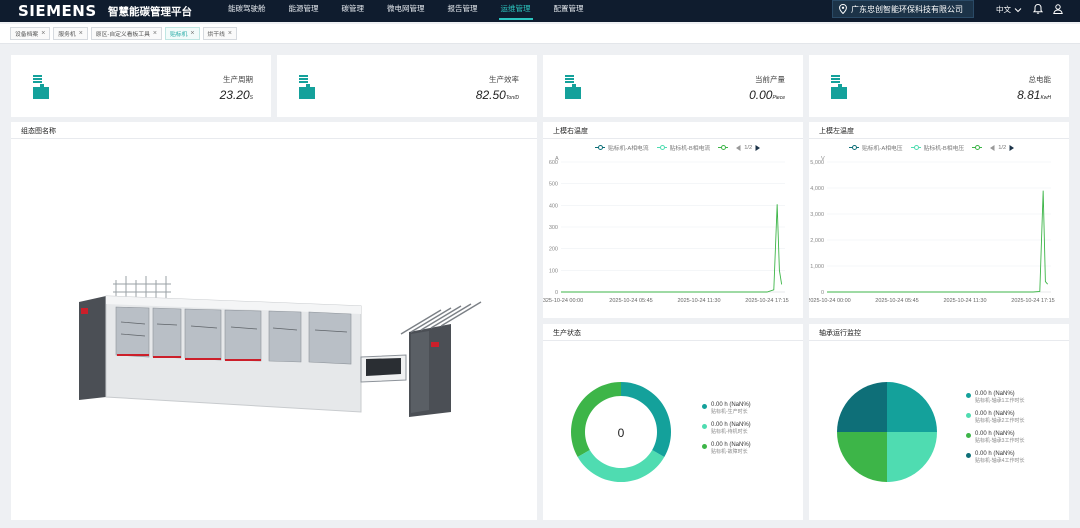 Image resolution: width=1080 pixels, height=528 pixels. Describe the element at coordinates (748, 147) in the screenshot. I see `pager-text: 1/2` at that location.